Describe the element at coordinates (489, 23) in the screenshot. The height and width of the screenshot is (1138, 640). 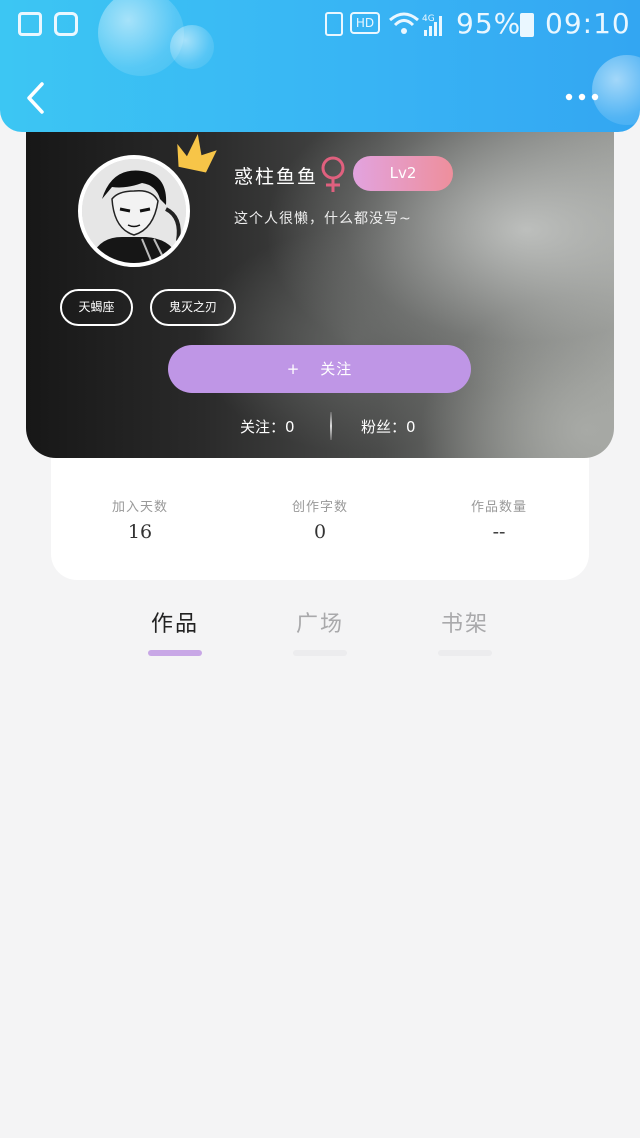
I see `battery-percent: 95%` at that location.